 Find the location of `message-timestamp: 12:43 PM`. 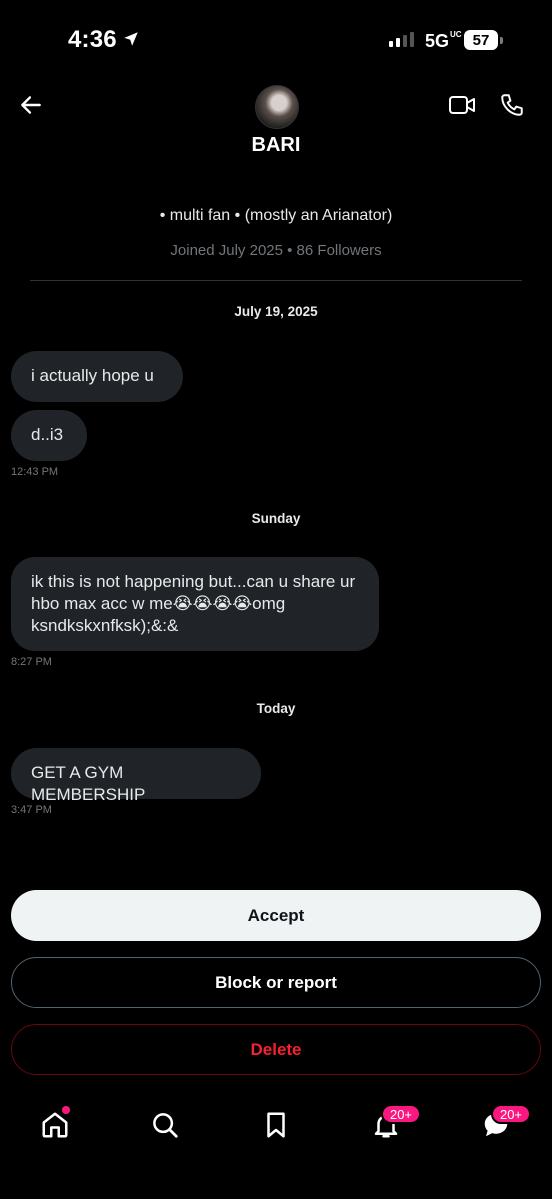

message-timestamp: 12:43 PM is located at coordinates (35, 472).